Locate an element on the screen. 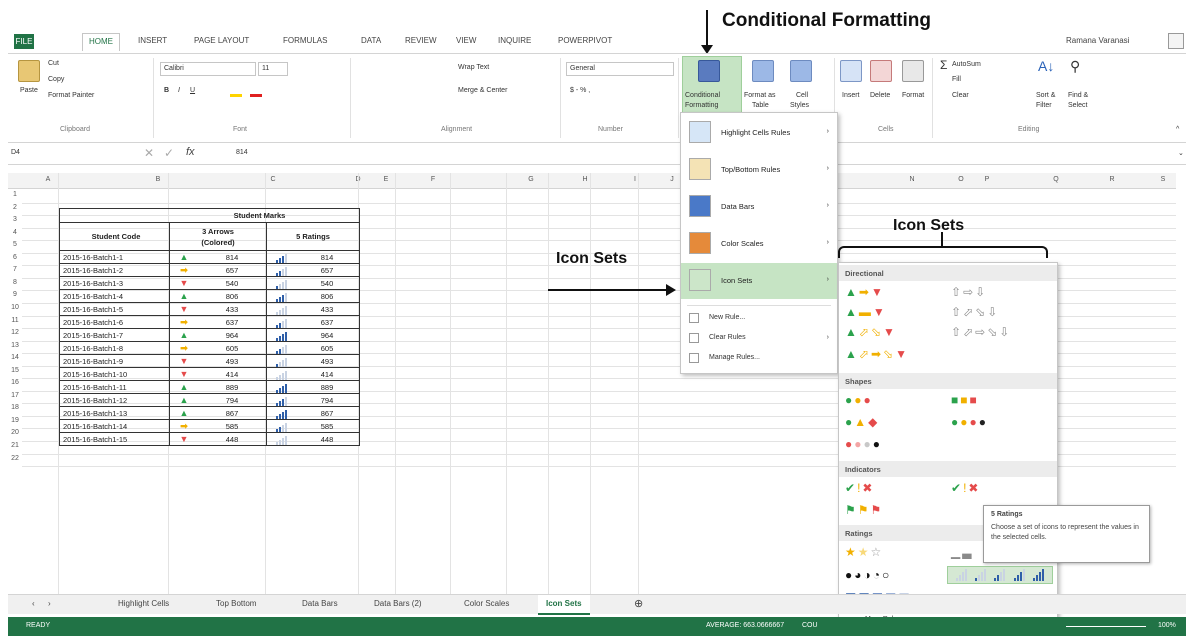  row-header: 17 is located at coordinates (15, 395).